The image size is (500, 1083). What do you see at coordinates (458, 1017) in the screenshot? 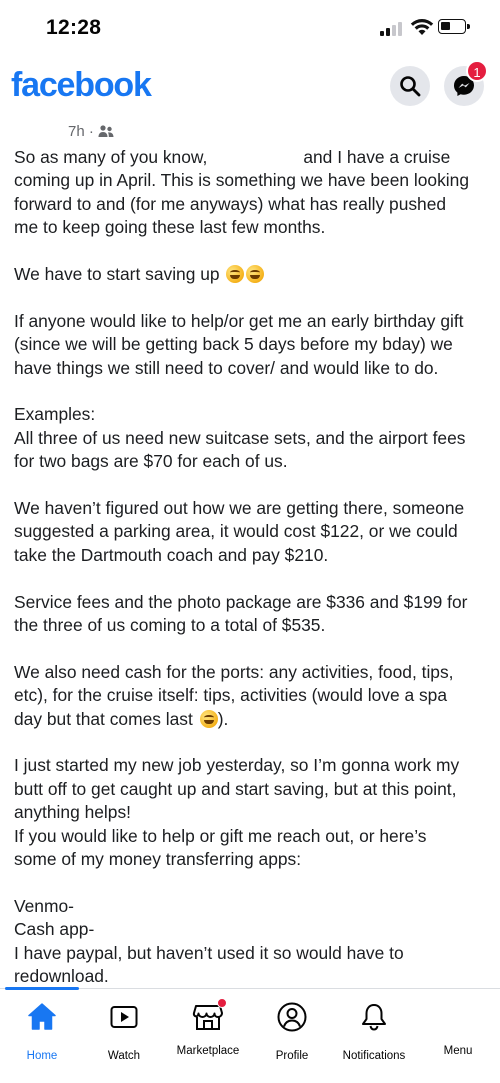
I see `menu-icon` at bounding box center [458, 1017].